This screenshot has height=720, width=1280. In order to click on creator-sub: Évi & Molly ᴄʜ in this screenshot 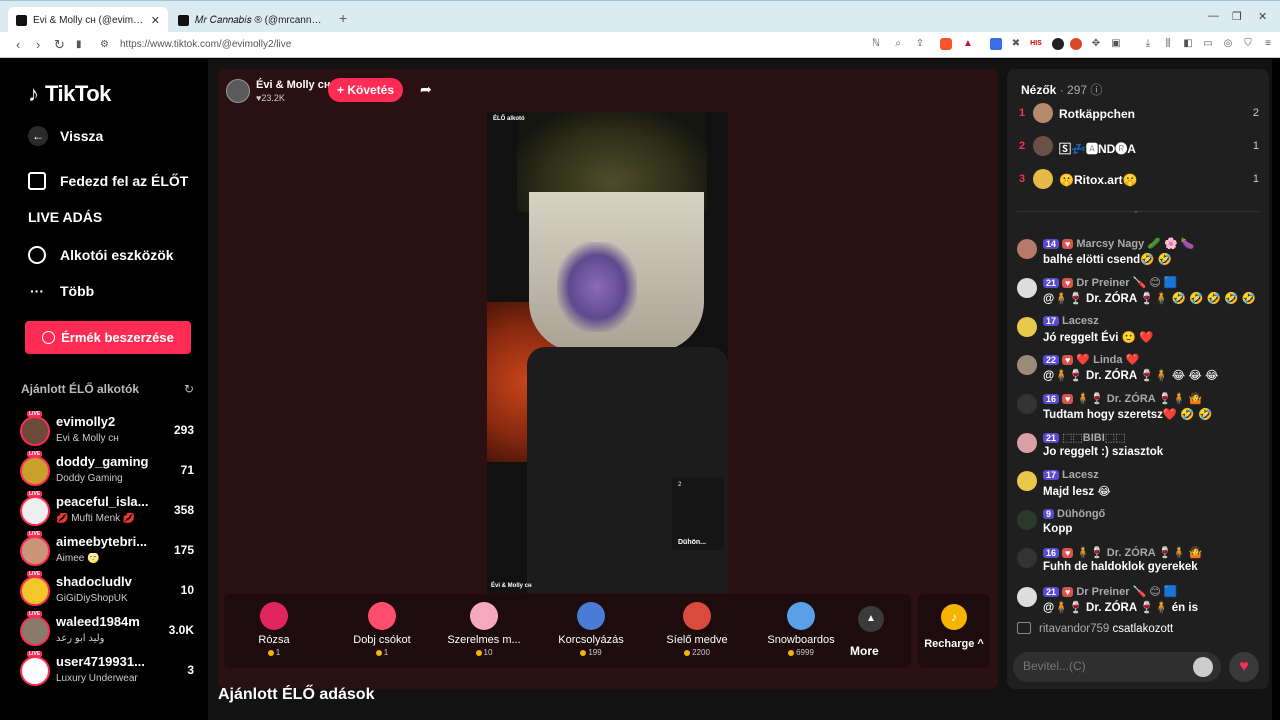, I will do `click(87, 438)`.